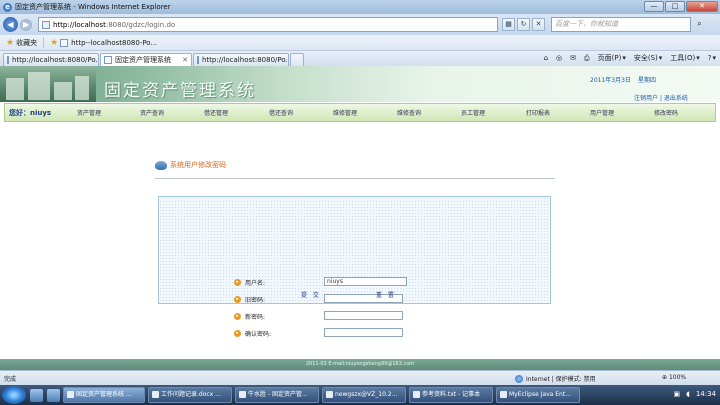  Describe the element at coordinates (621, 24) in the screenshot. I see `search-input: 百度一下，你就知道` at that location.